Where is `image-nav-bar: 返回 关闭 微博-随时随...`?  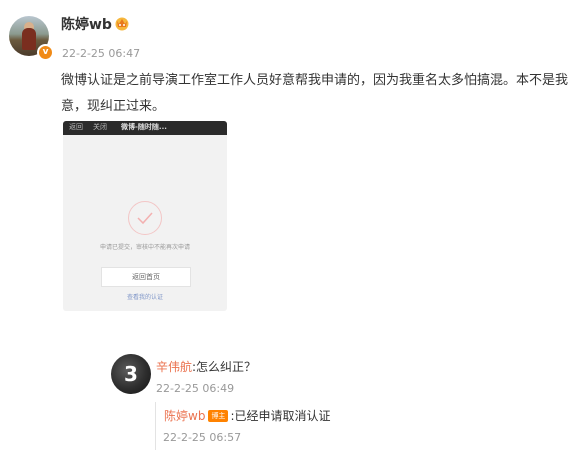 image-nav-bar: 返回 关闭 微博-随时随... is located at coordinates (145, 128).